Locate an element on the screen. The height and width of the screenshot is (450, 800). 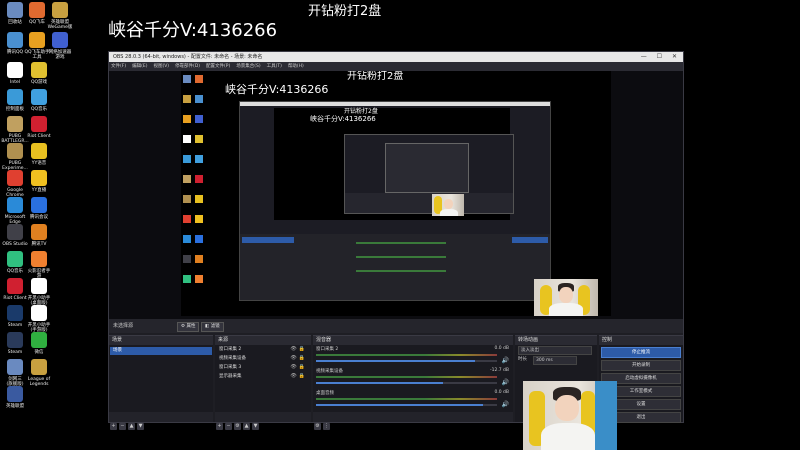
source-label: 显示器采集 is located at coordinates (230, 376).